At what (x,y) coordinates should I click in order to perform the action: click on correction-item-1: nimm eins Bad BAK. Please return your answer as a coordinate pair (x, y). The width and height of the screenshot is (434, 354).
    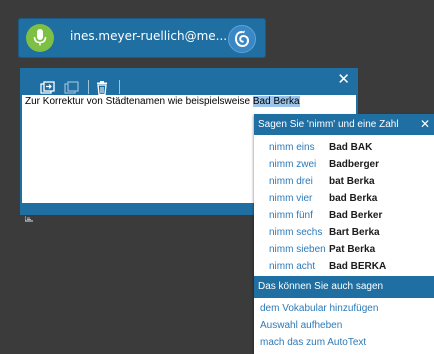
    Looking at the image, I should click on (344, 147).